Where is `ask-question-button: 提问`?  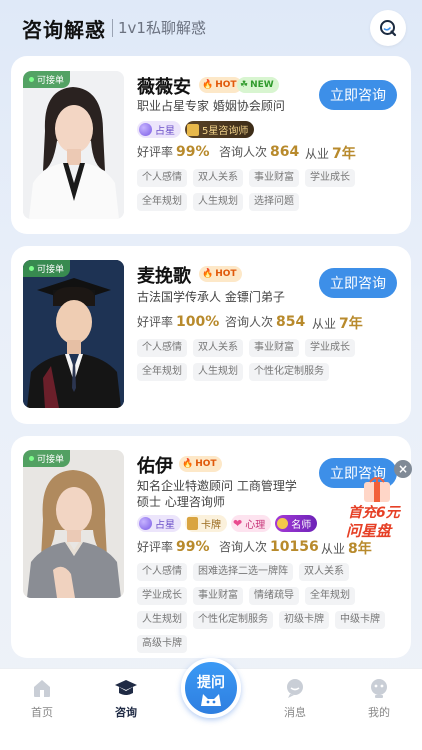 ask-question-button: 提问 is located at coordinates (211, 688).